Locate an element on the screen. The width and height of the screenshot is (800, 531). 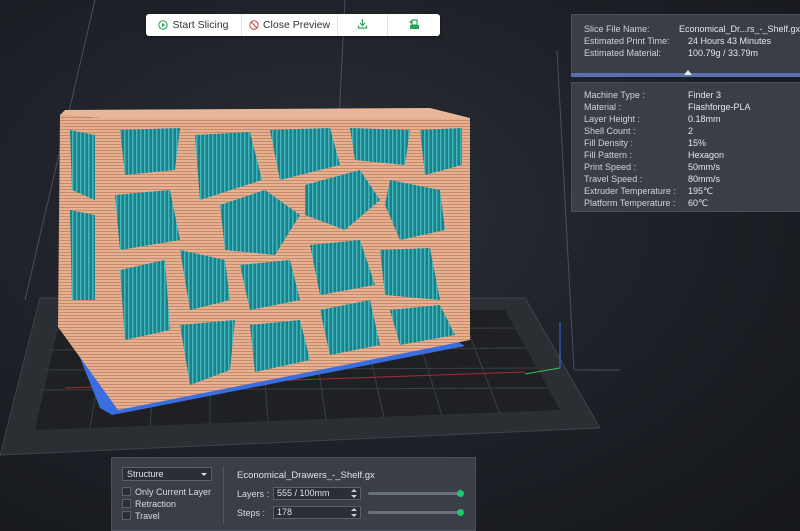
detail-row: Platform Temperature :60℃ is located at coordinates (646, 203).